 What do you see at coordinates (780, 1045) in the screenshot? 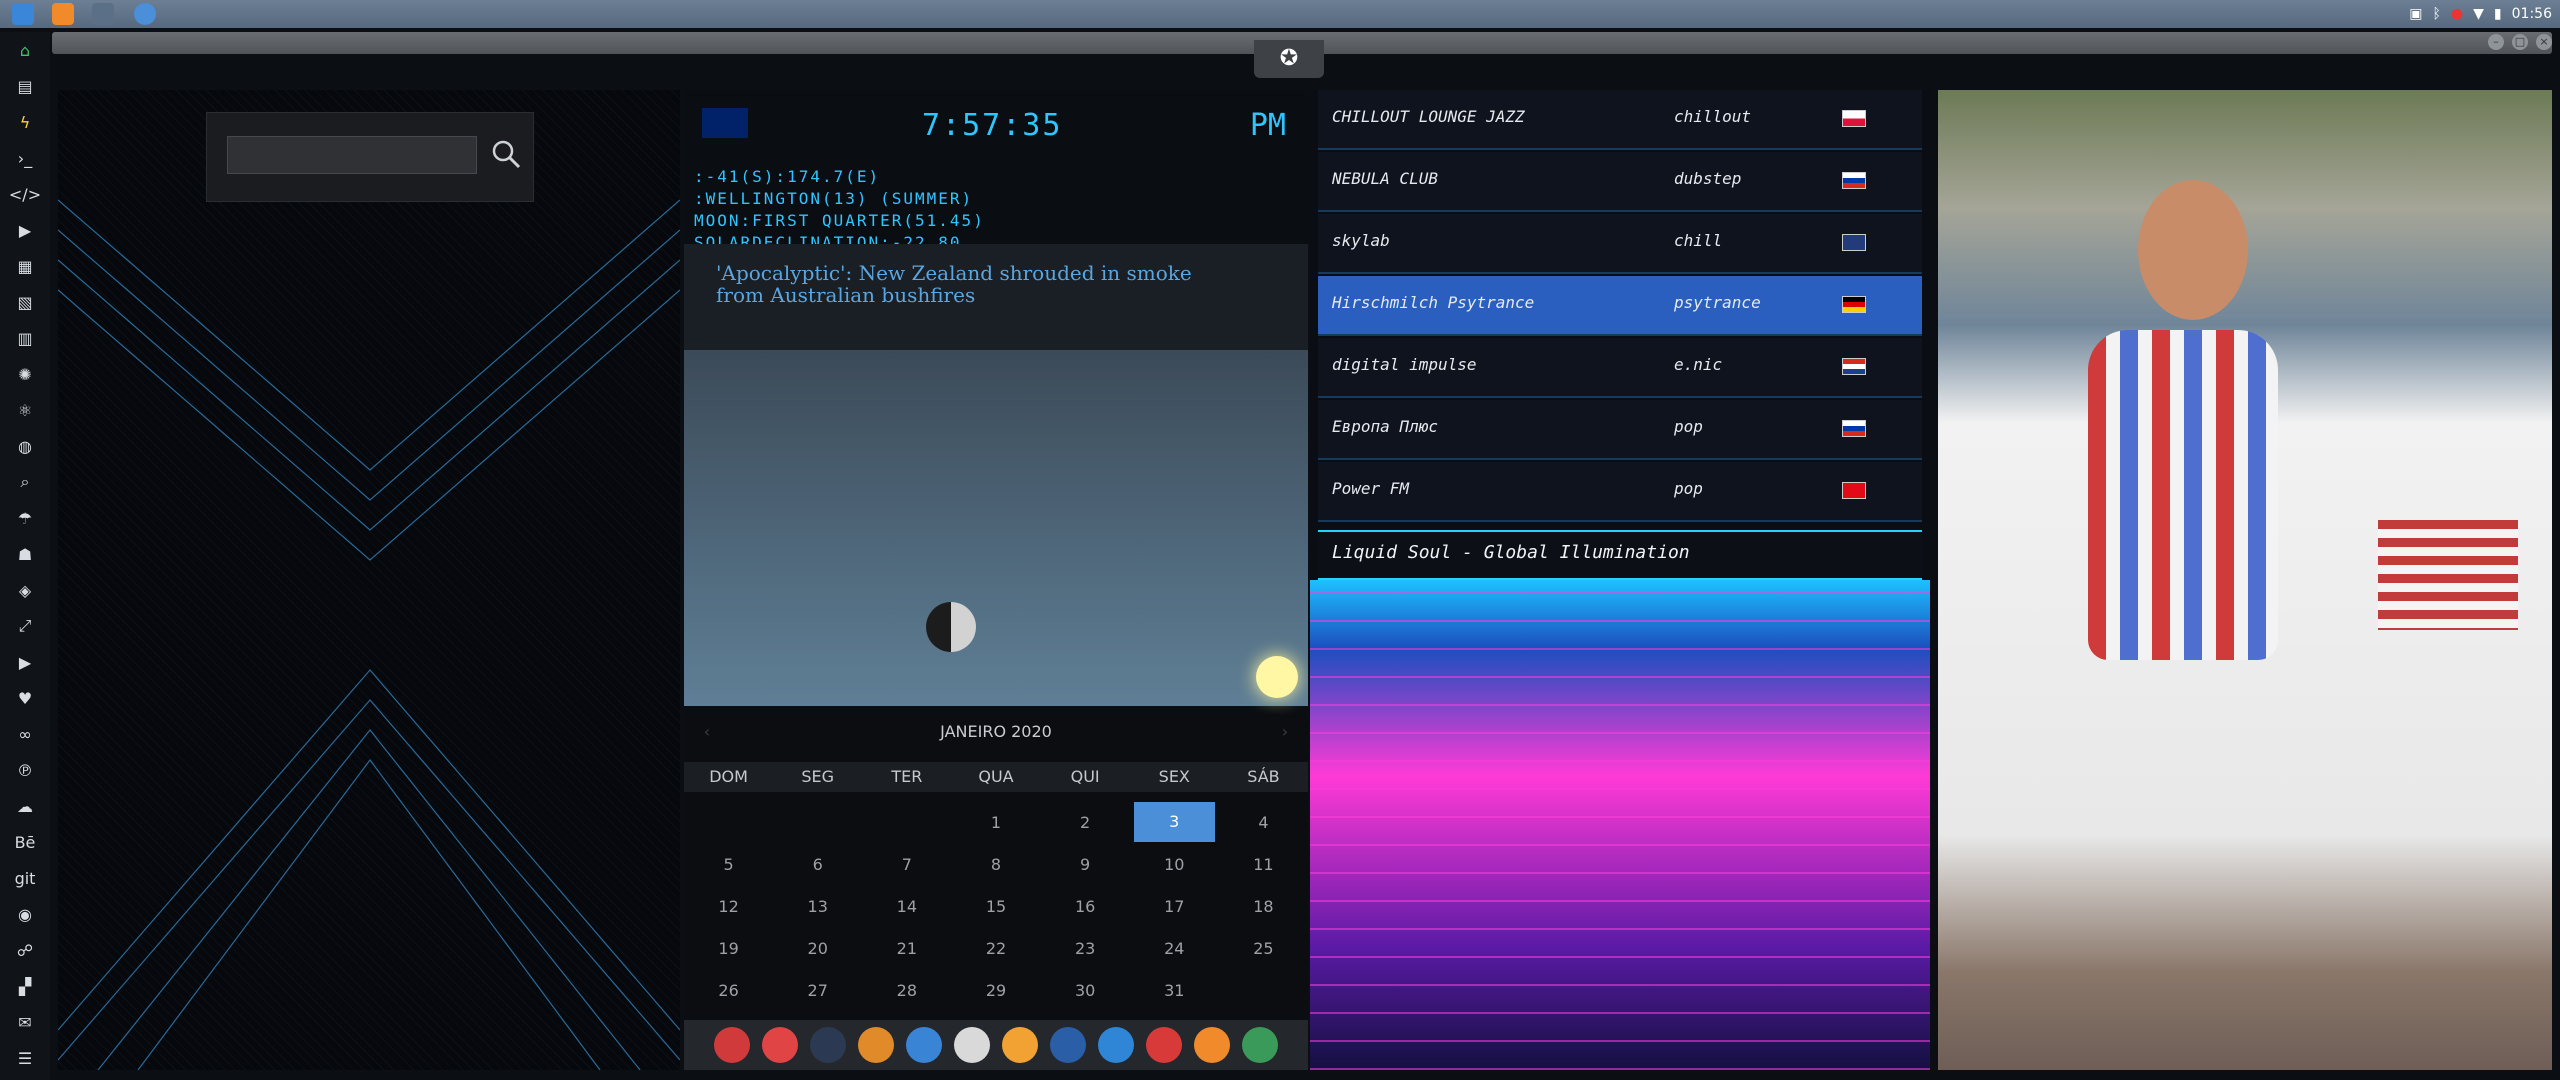
I see `hourglass-icon` at bounding box center [780, 1045].